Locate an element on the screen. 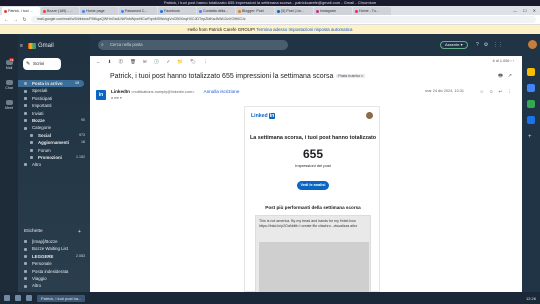 This screenshot has width=540, height=304. browser-icon is located at coordinates (29, 298).